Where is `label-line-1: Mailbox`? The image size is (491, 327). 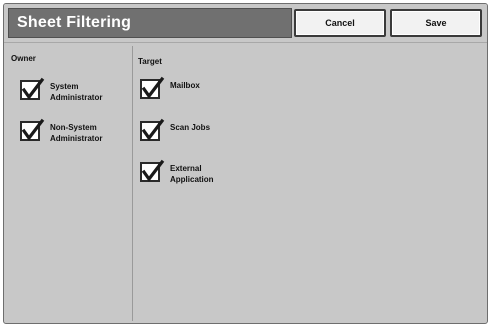 label-line-1: Mailbox is located at coordinates (185, 85).